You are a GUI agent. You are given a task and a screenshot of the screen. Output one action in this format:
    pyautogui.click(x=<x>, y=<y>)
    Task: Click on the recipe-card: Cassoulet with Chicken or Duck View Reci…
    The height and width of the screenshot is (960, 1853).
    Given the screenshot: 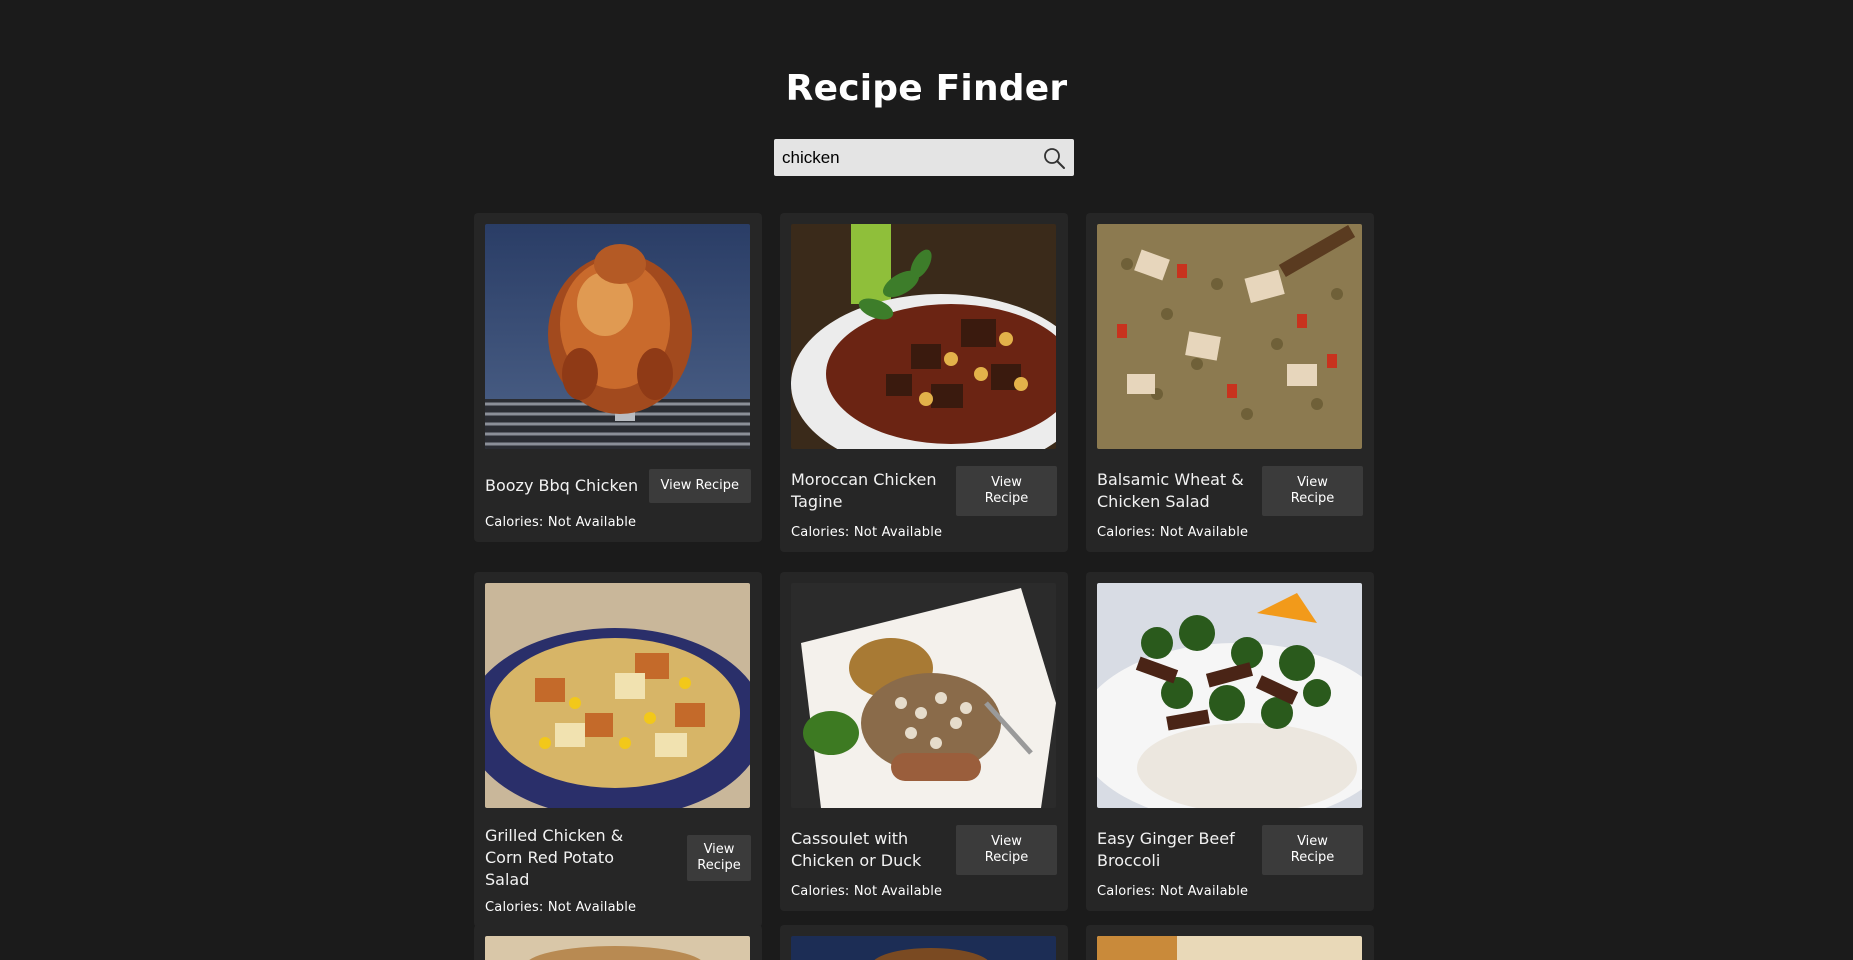 What is the action you would take?
    pyautogui.click(x=924, y=741)
    